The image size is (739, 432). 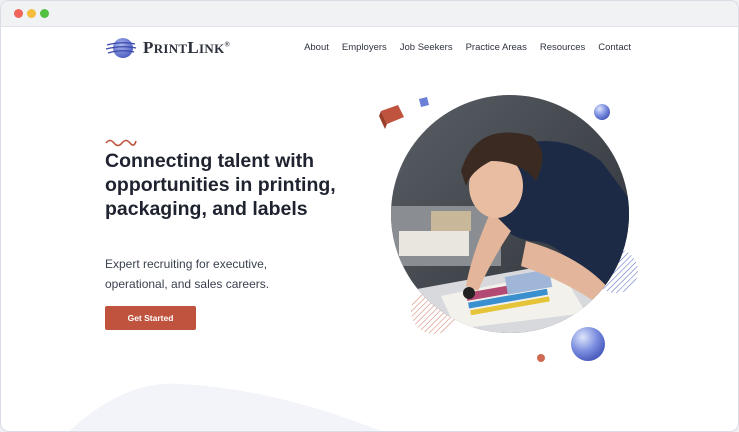 What do you see at coordinates (541, 358) in the screenshot?
I see `small-red-sphere` at bounding box center [541, 358].